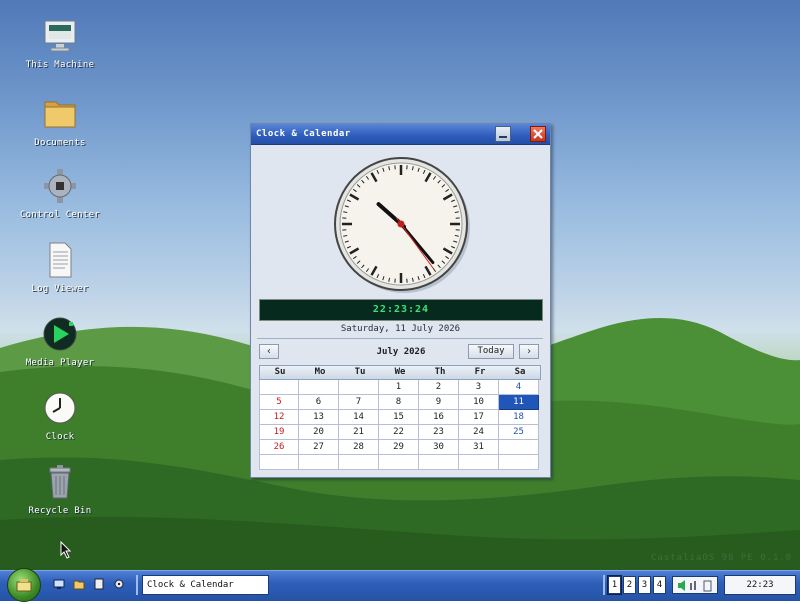  I want to click on chevron-right-icon: ›, so click(529, 351).